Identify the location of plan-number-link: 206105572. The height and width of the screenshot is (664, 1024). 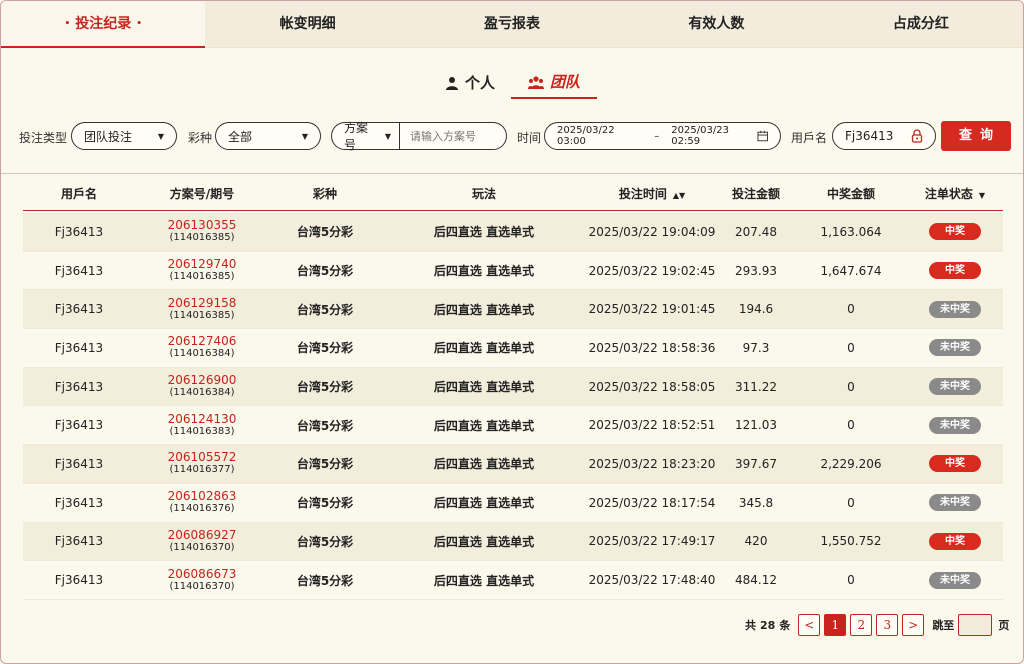
(202, 457).